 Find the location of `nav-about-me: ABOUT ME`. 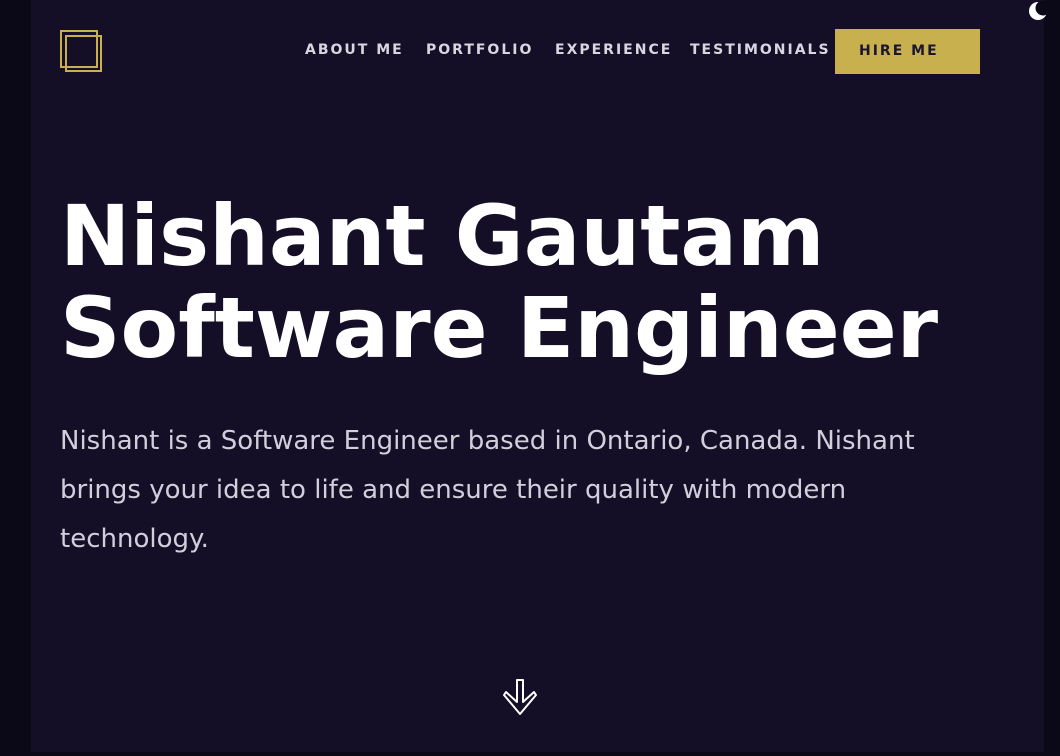

nav-about-me: ABOUT ME is located at coordinates (354, 50).